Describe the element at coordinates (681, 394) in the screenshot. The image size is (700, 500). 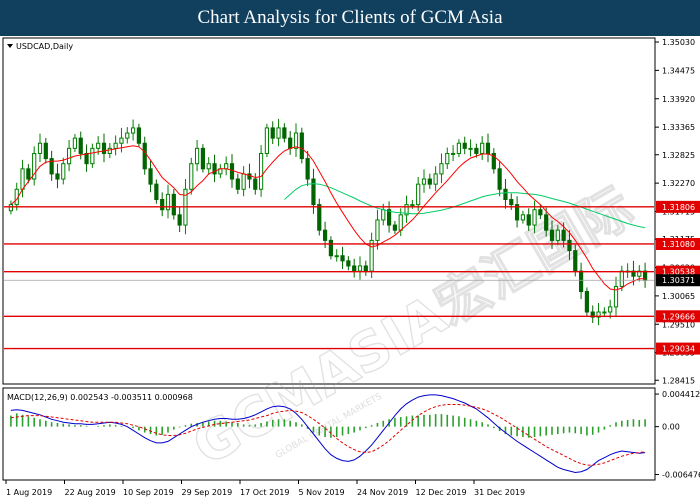
I see `macd-tick-label: 0.004412` at that location.